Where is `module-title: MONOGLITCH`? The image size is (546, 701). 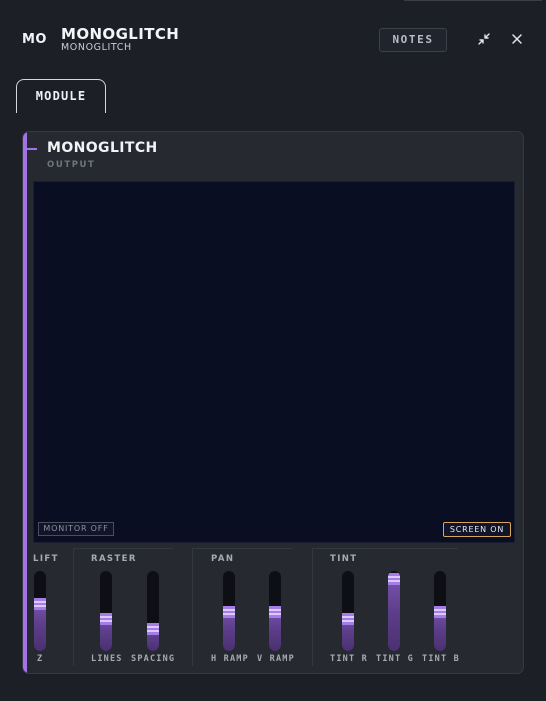 module-title: MONOGLITCH is located at coordinates (102, 148).